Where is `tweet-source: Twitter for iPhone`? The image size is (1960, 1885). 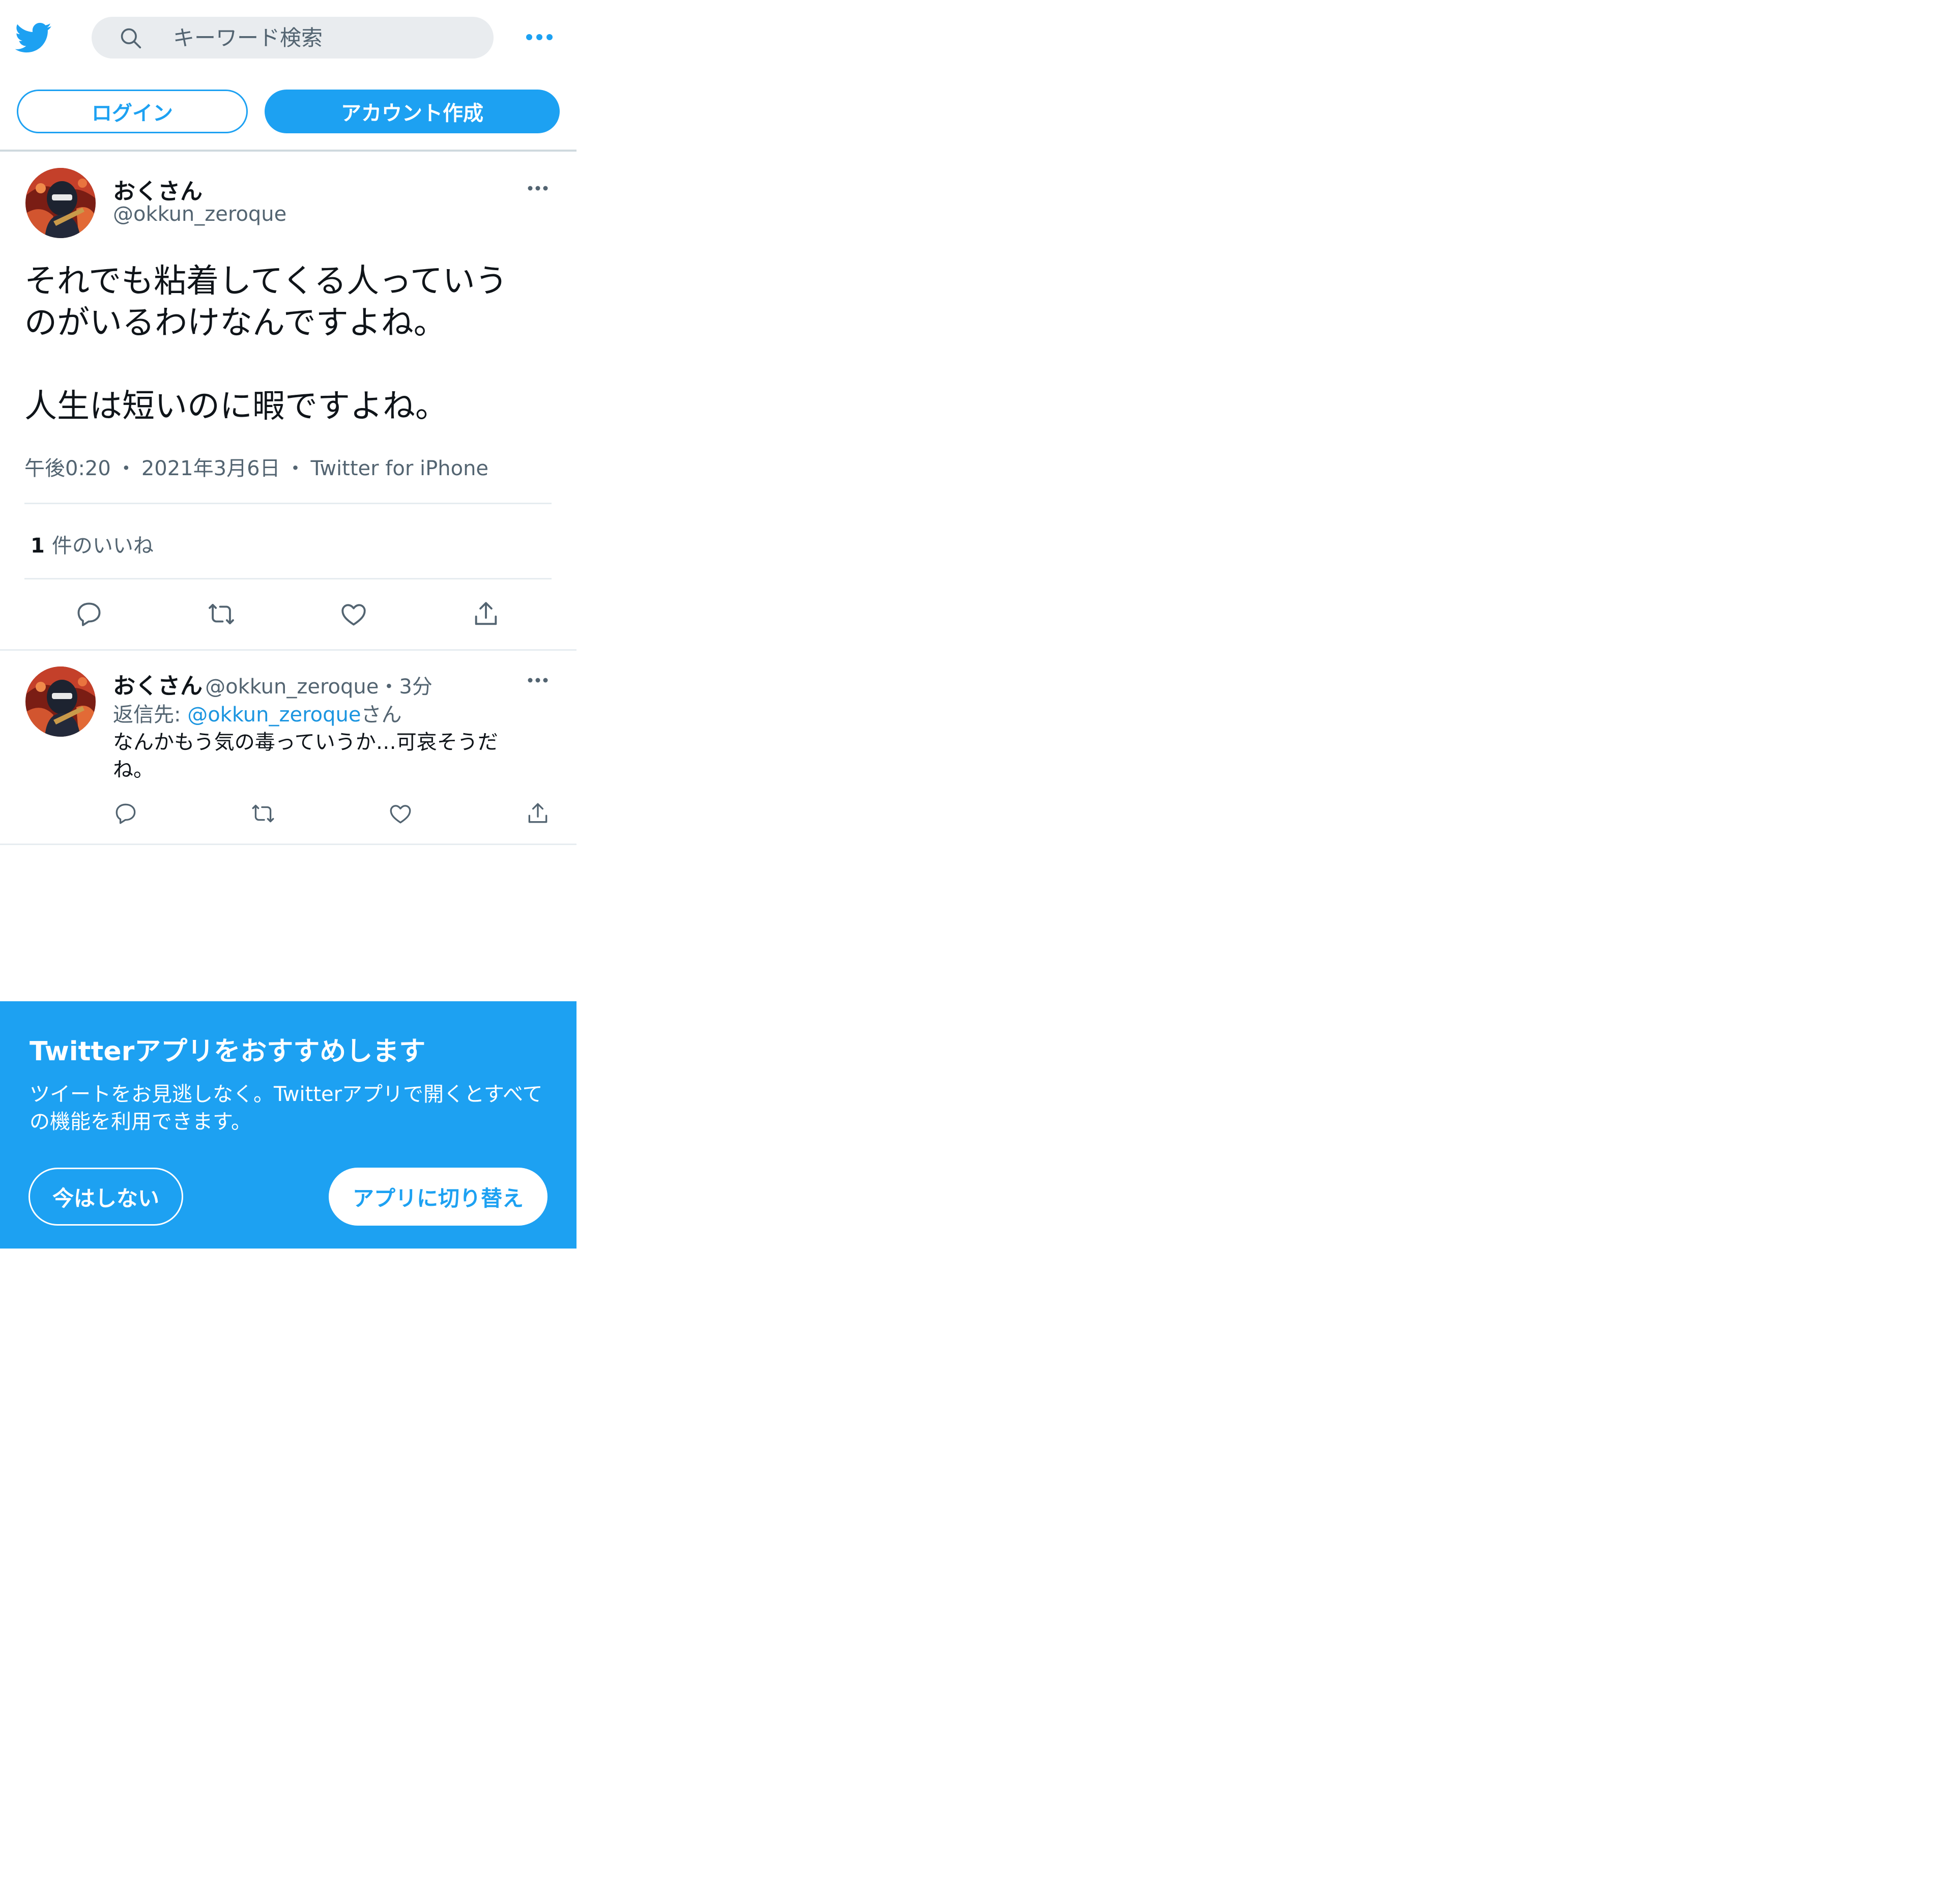 tweet-source: Twitter for iPhone is located at coordinates (400, 468).